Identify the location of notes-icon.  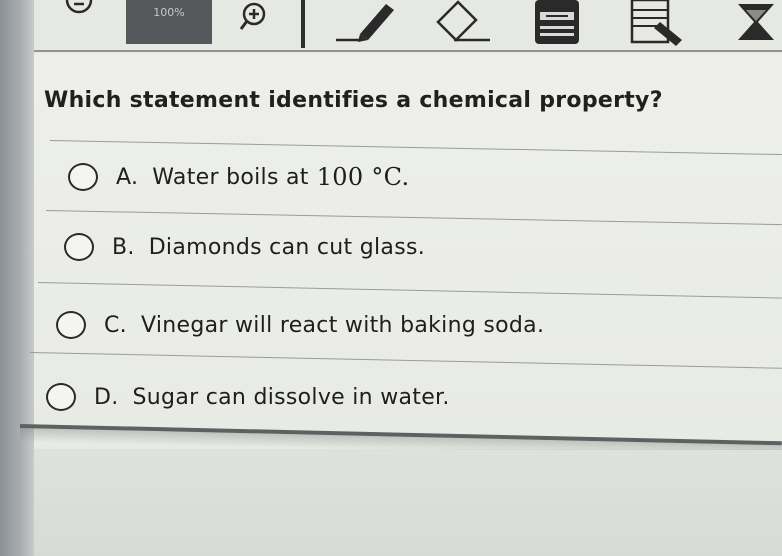
(656, 23).